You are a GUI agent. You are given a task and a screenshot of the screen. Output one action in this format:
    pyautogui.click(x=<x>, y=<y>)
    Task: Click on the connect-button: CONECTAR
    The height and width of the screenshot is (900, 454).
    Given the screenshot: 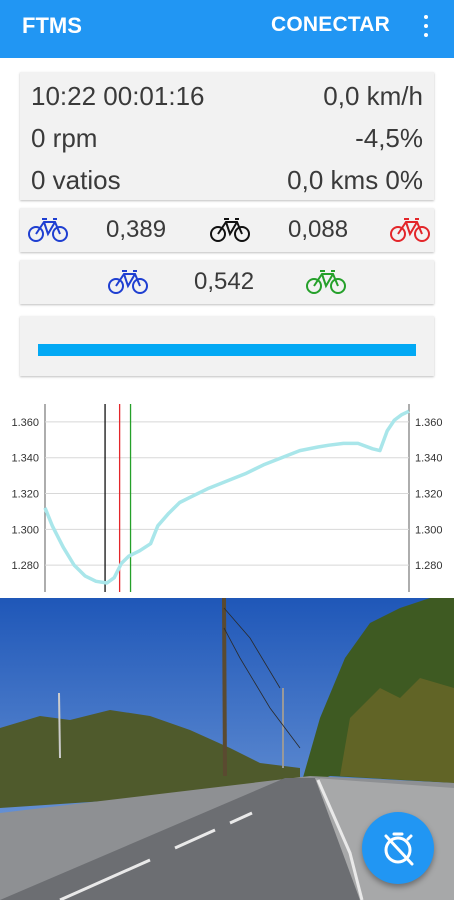 What is the action you would take?
    pyautogui.click(x=330, y=25)
    